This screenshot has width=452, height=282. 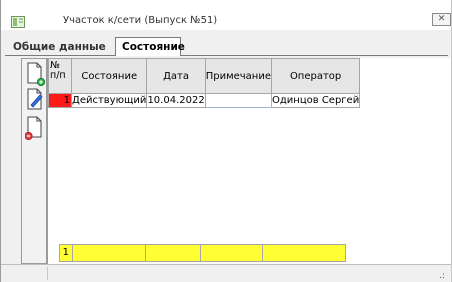 I want to click on title-bar: Участок к/сети (Выпуск №51) ✕, so click(x=226, y=15).